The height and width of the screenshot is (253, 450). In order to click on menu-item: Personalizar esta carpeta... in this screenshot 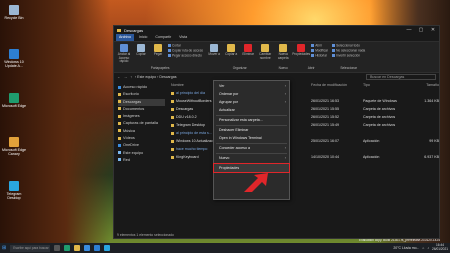, I will do `click(251, 120)`.